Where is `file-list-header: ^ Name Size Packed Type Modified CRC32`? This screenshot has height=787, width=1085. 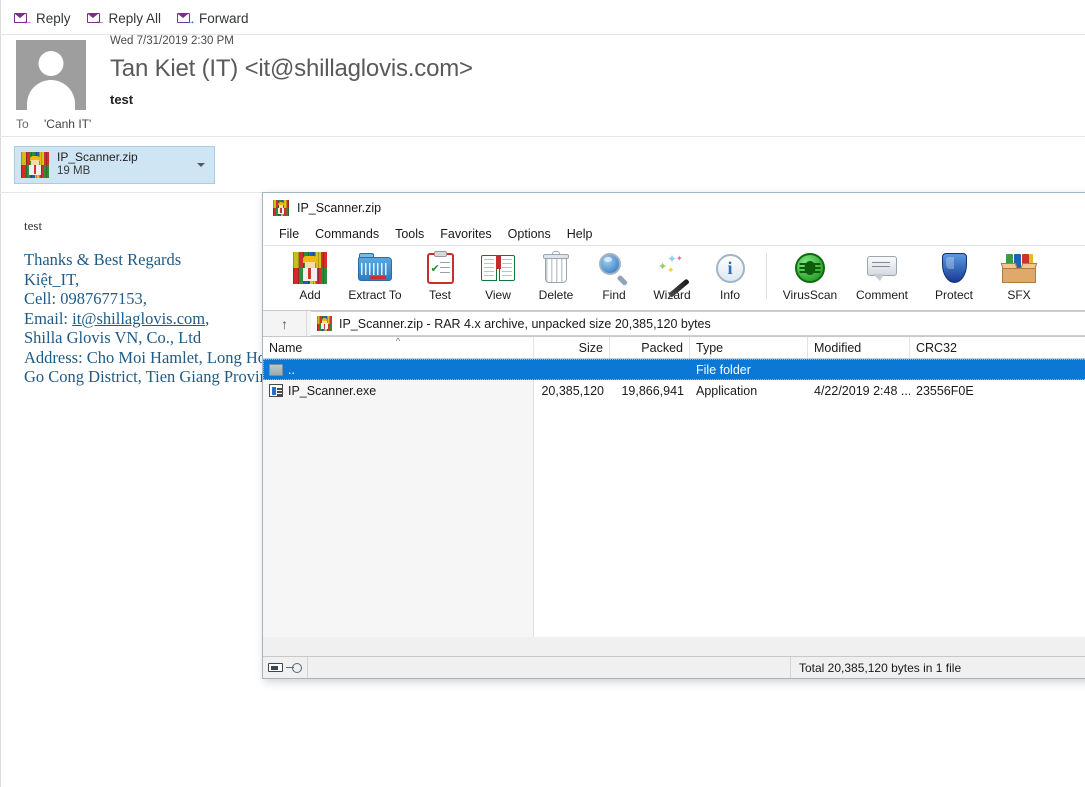 file-list-header: ^ Name Size Packed Type Modified CRC32 is located at coordinates (674, 348).